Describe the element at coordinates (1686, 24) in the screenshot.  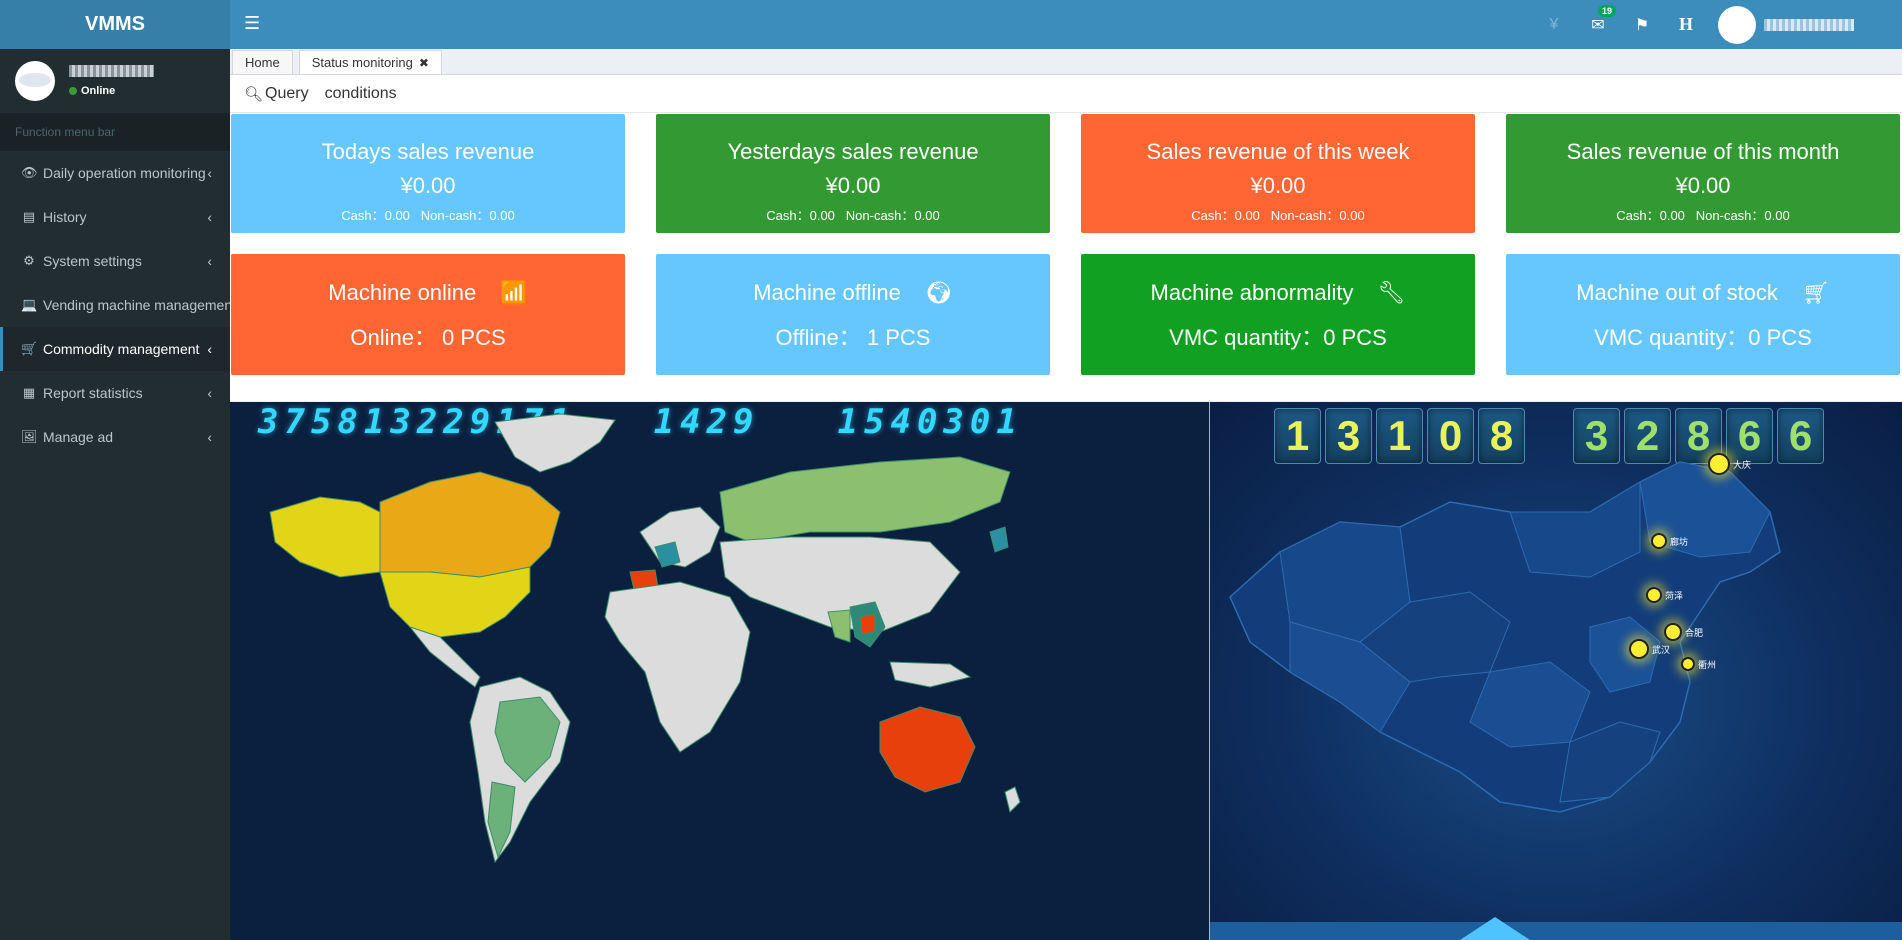
I see `h-icon: H` at that location.